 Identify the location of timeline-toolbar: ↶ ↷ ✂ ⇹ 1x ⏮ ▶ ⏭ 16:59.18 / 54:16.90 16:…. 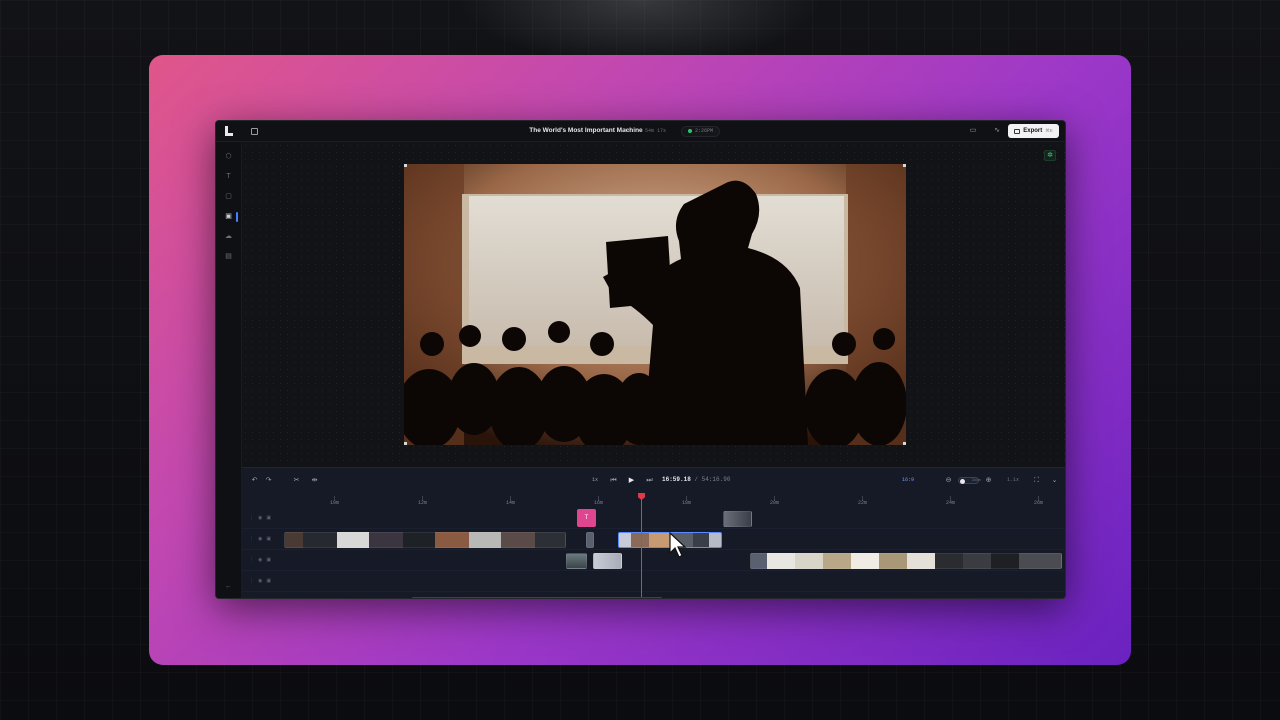
(653, 480).